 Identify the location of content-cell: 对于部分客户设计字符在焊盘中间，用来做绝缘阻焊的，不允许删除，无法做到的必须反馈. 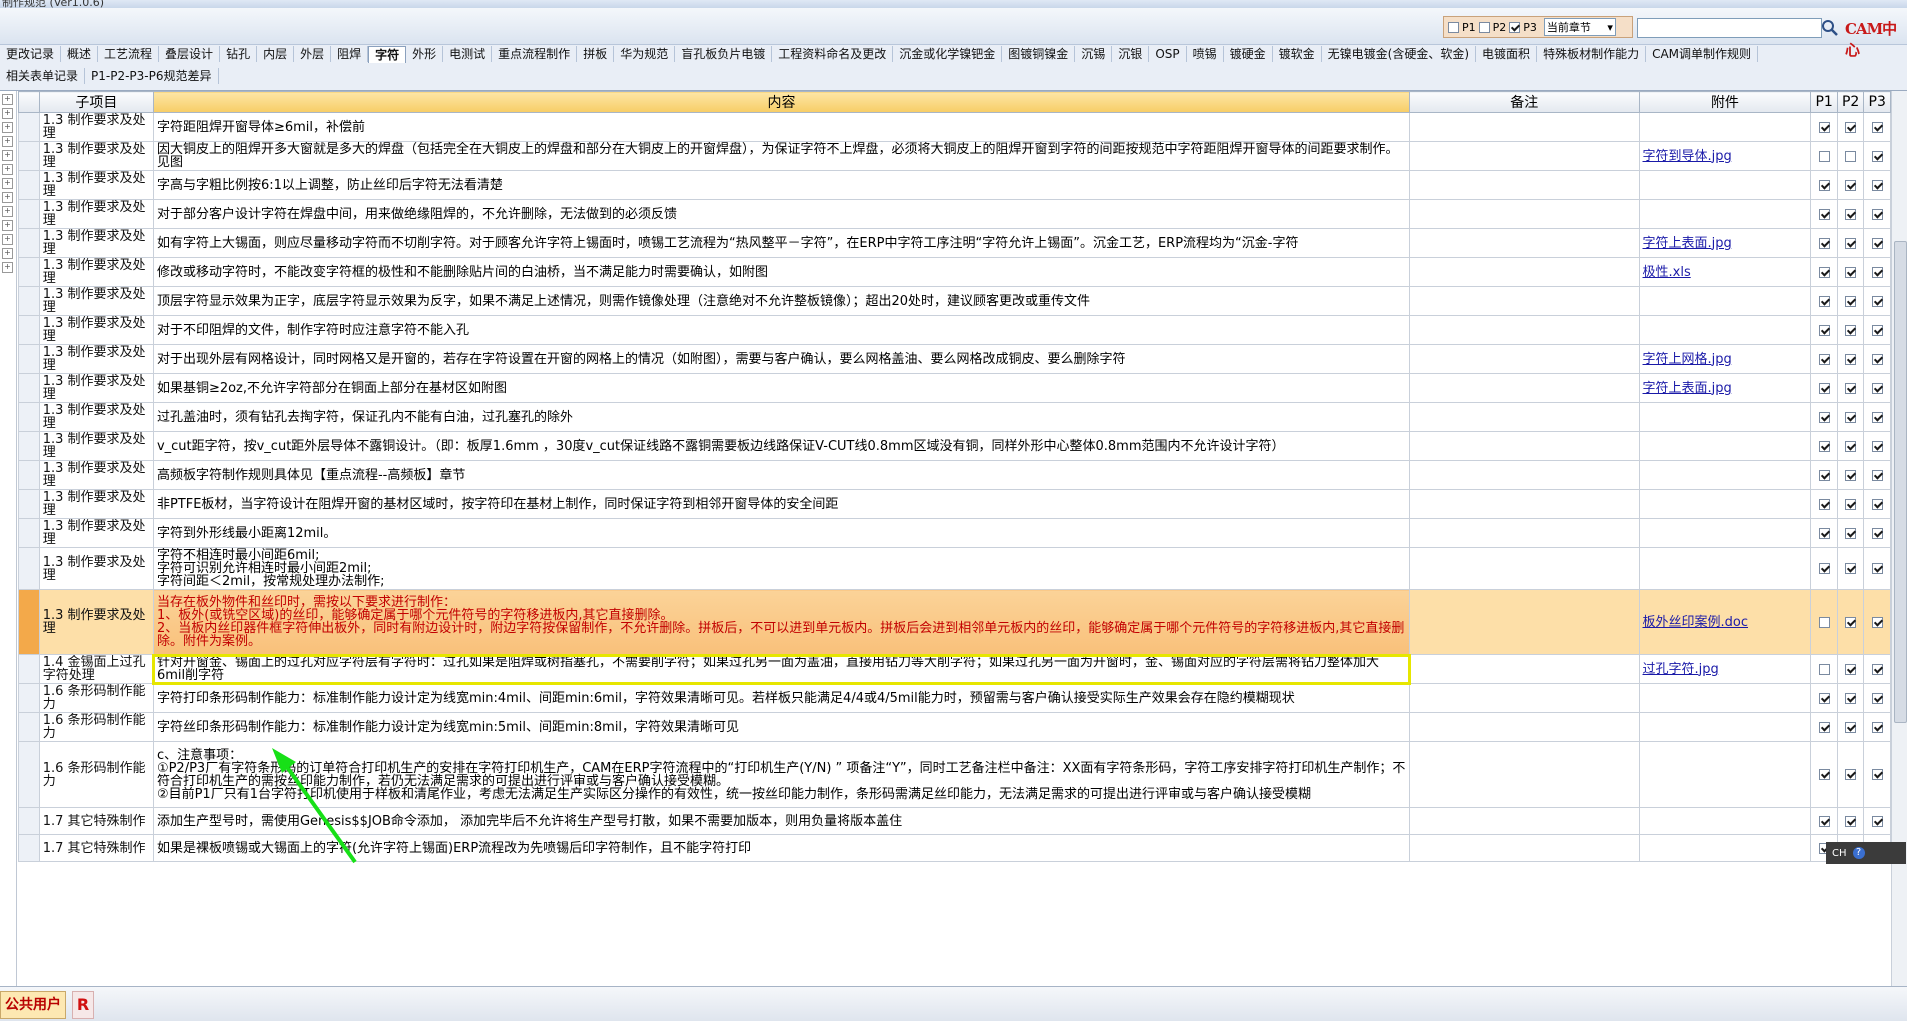
(781, 214).